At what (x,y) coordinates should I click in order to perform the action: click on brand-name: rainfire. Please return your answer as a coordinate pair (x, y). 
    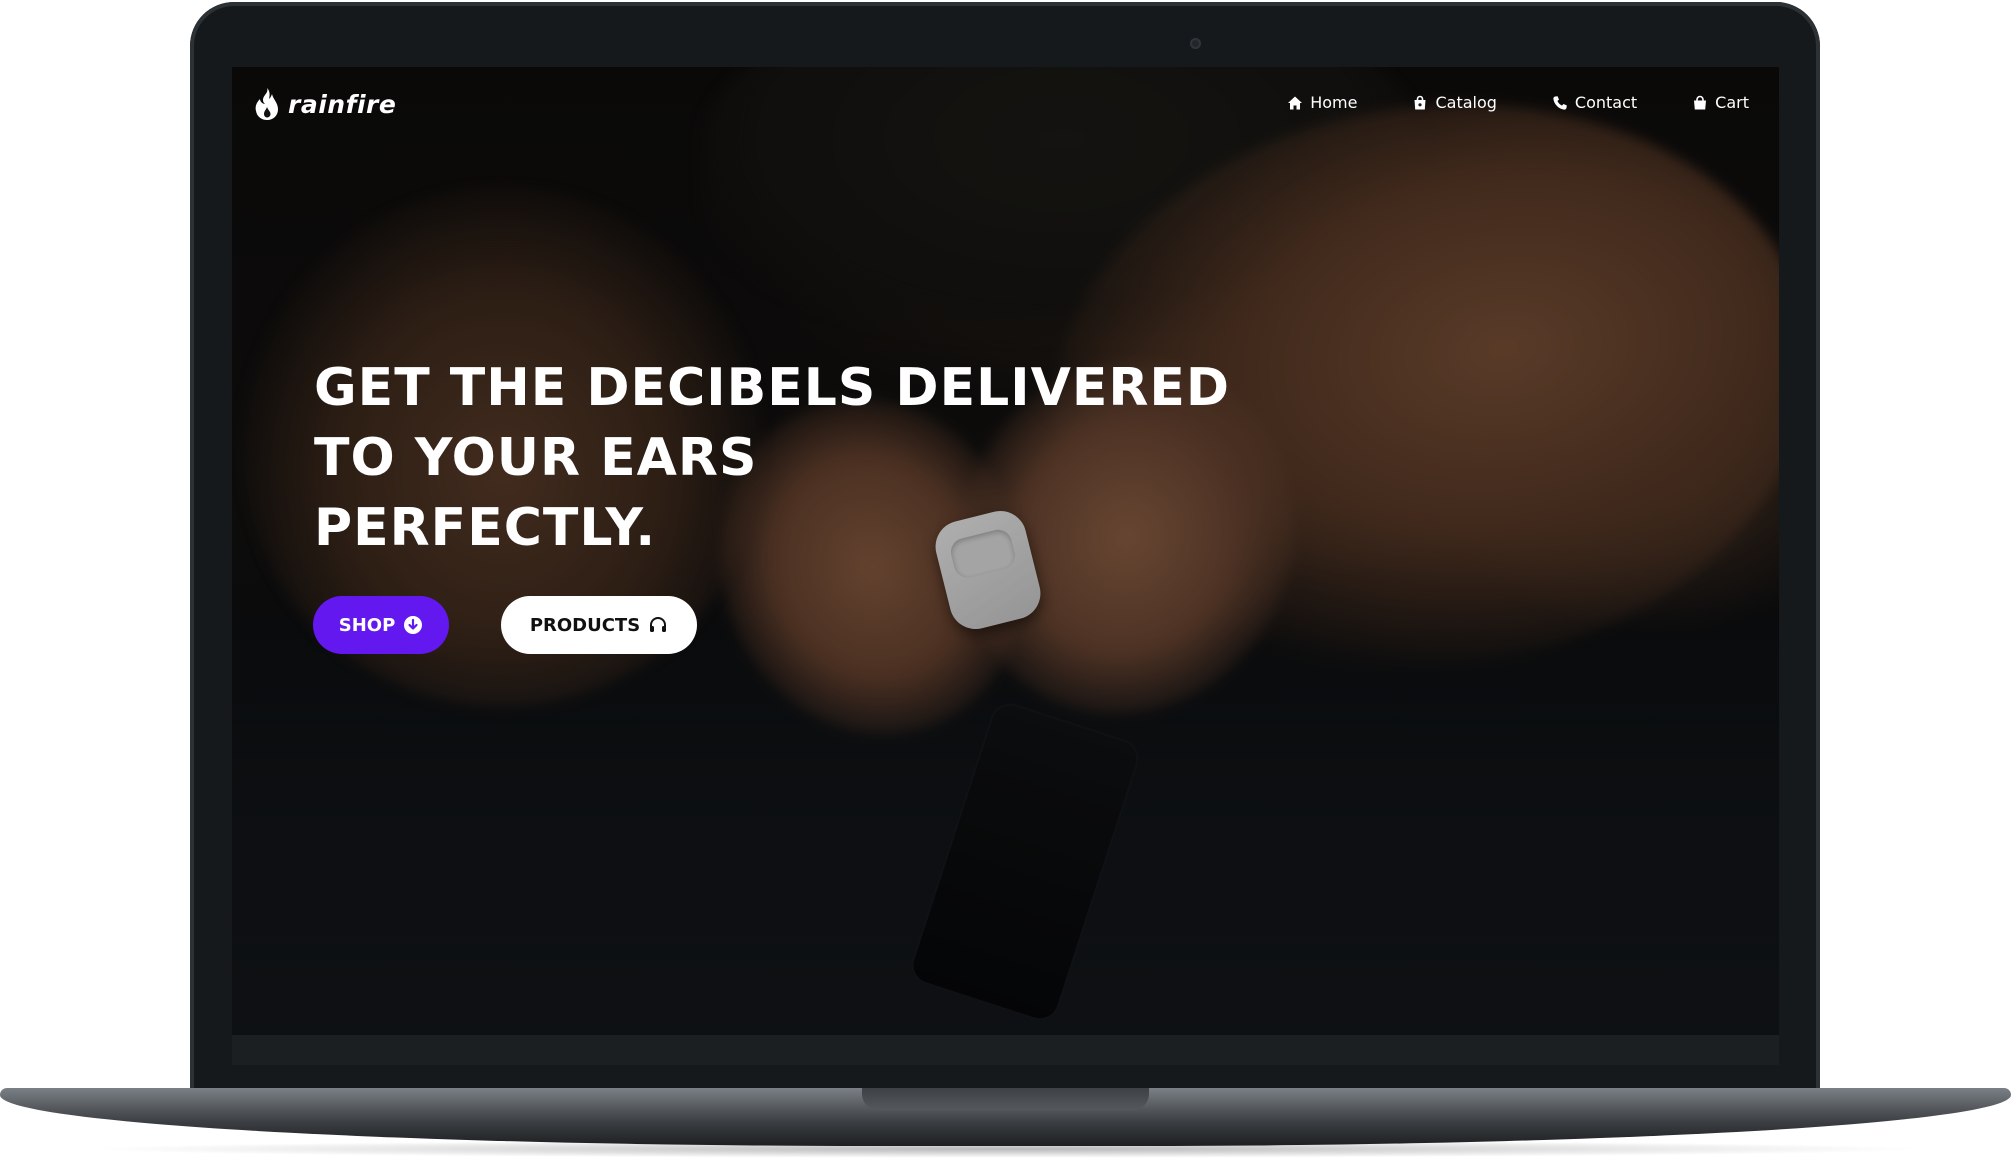
    Looking at the image, I should click on (342, 104).